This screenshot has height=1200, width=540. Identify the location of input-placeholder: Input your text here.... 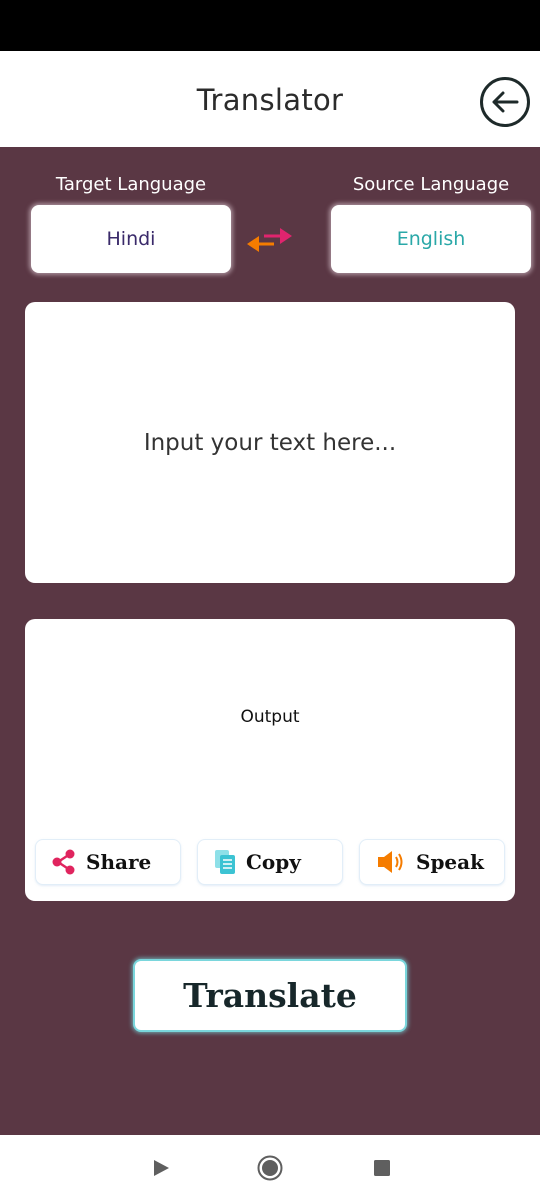
(270, 442).